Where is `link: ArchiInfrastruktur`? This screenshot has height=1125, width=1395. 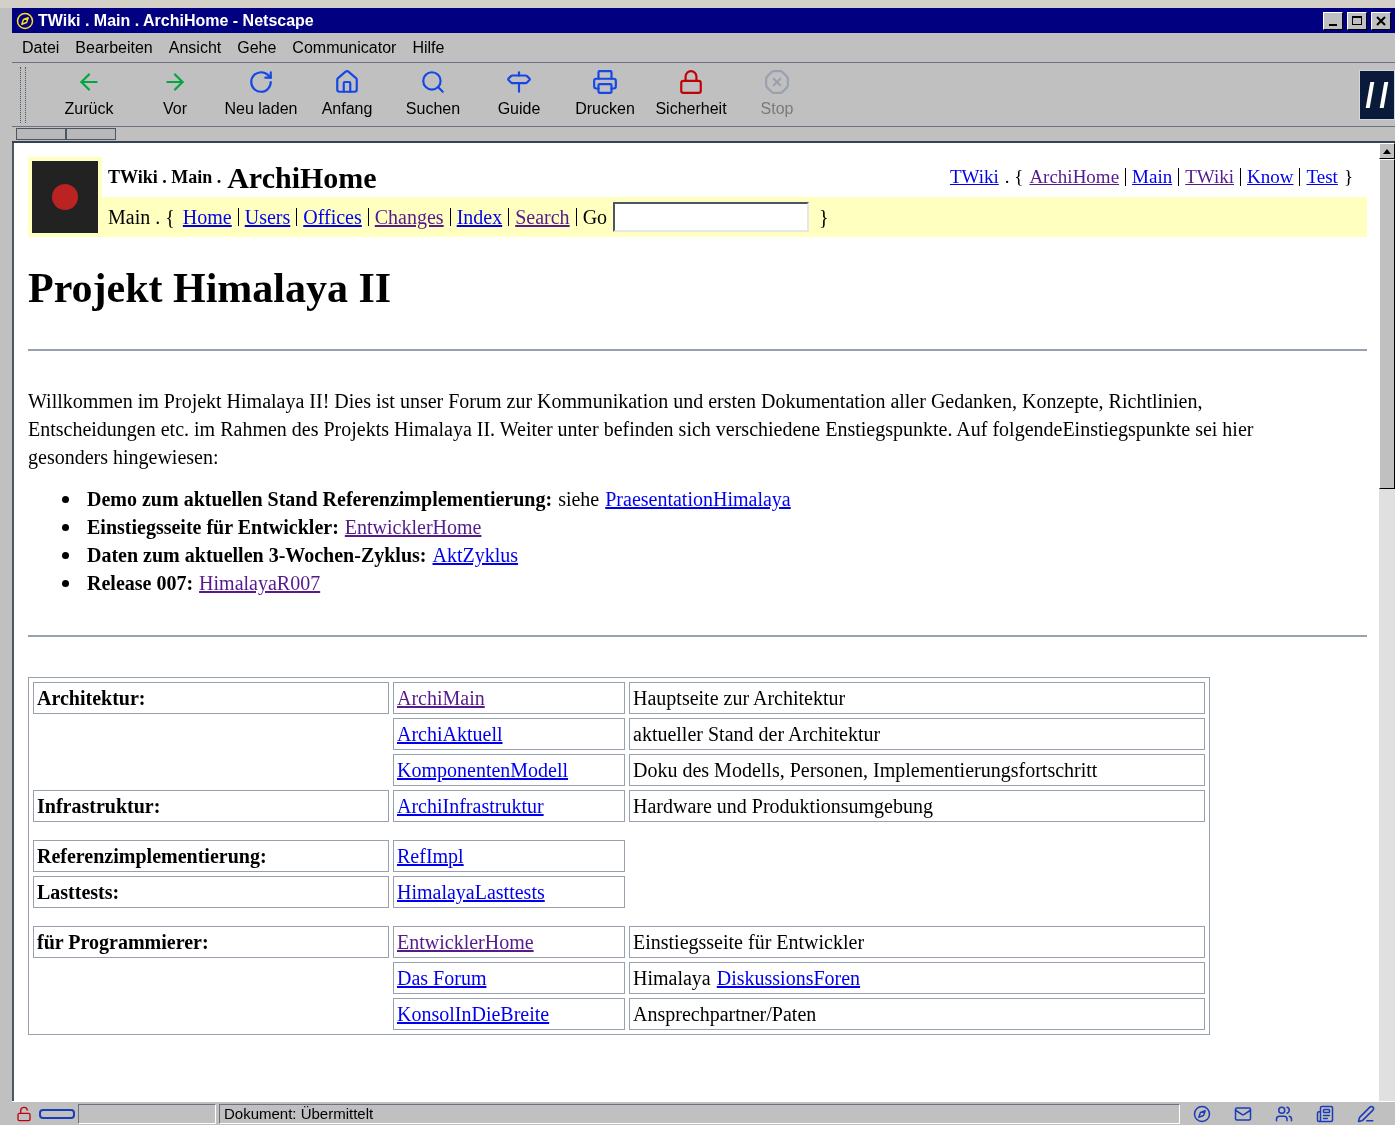
link: ArchiInfrastruktur is located at coordinates (470, 806).